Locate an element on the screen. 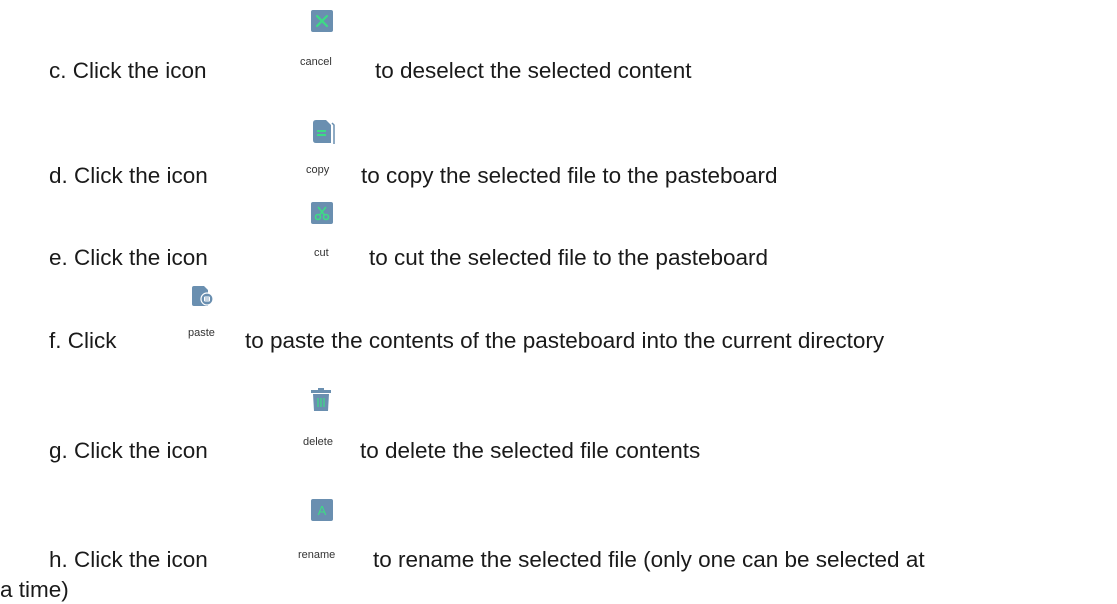 This screenshot has height=604, width=1117. cut-icon is located at coordinates (322, 213).